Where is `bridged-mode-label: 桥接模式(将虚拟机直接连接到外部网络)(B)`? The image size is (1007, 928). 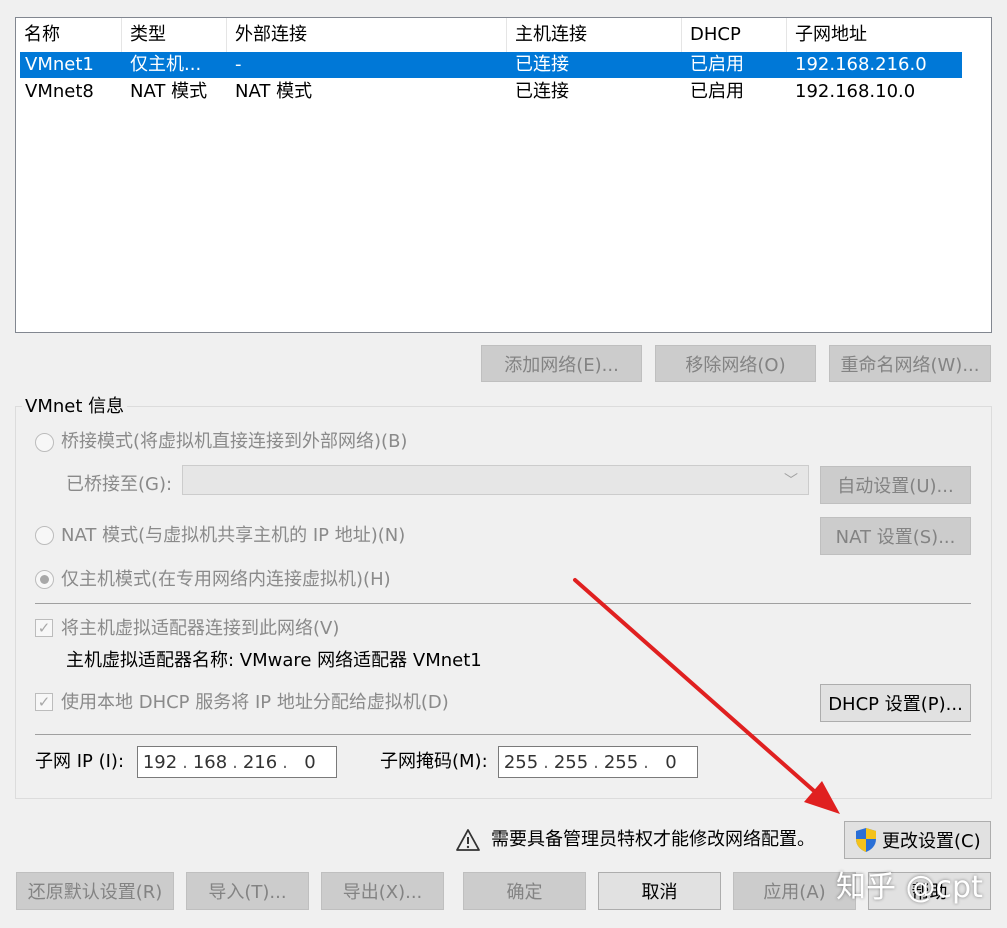
bridged-mode-label: 桥接模式(将虚拟机直接连接到外部网络)(B) is located at coordinates (234, 441).